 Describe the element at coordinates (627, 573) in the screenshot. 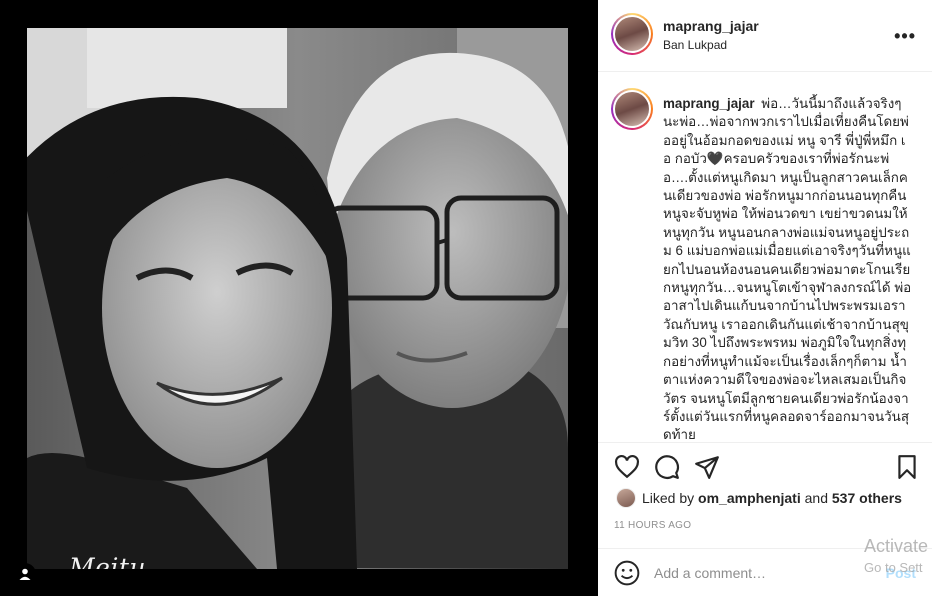

I see `emoji-icon` at that location.